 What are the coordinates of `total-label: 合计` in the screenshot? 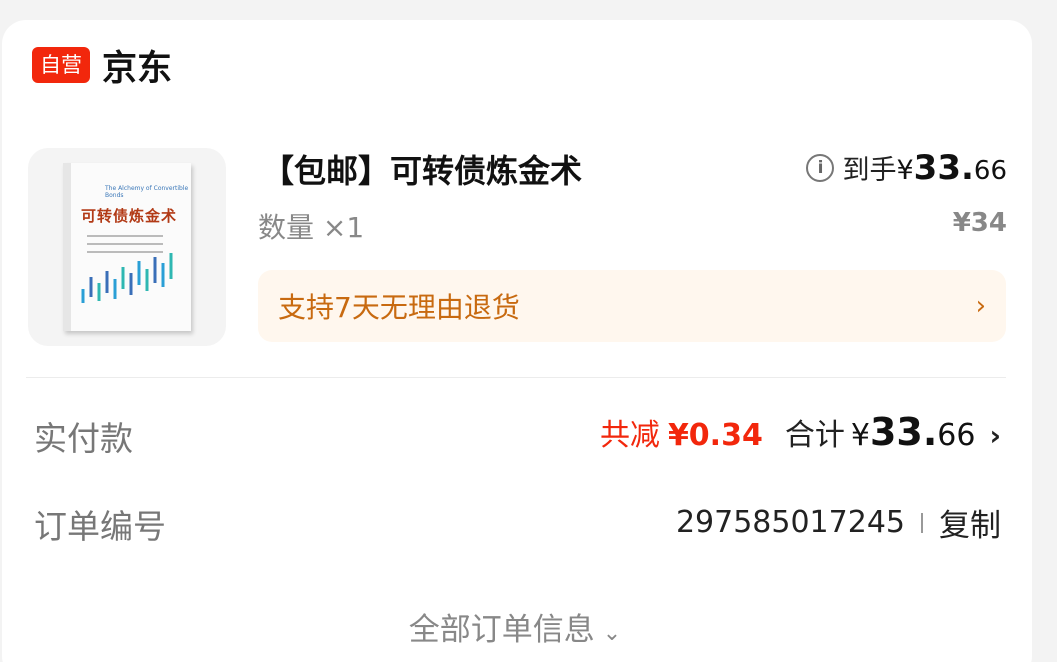 It's located at (814, 435).